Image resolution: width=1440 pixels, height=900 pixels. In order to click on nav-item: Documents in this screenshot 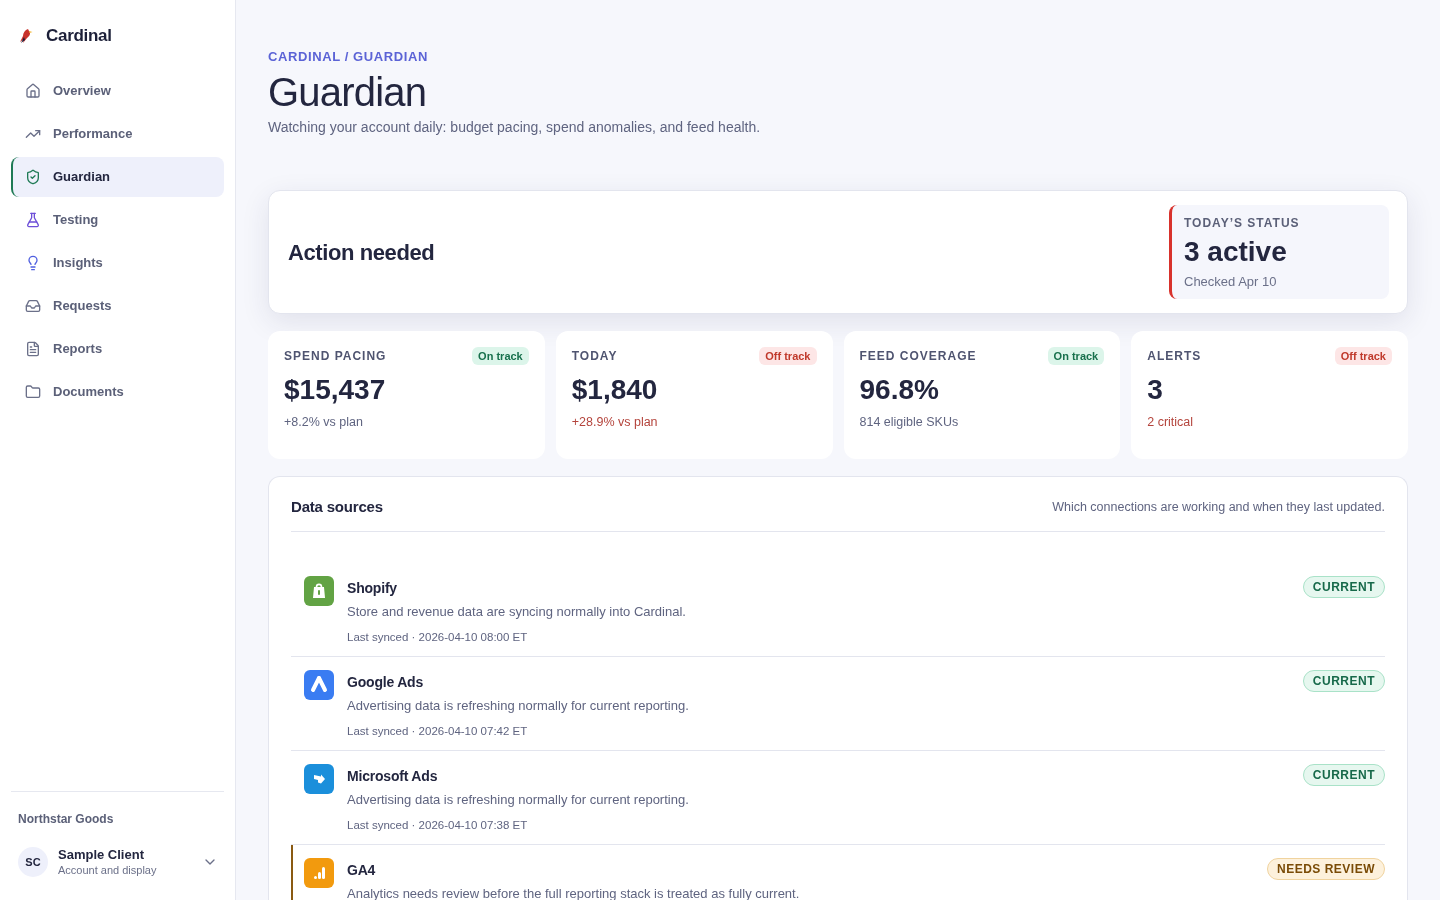, I will do `click(117, 392)`.